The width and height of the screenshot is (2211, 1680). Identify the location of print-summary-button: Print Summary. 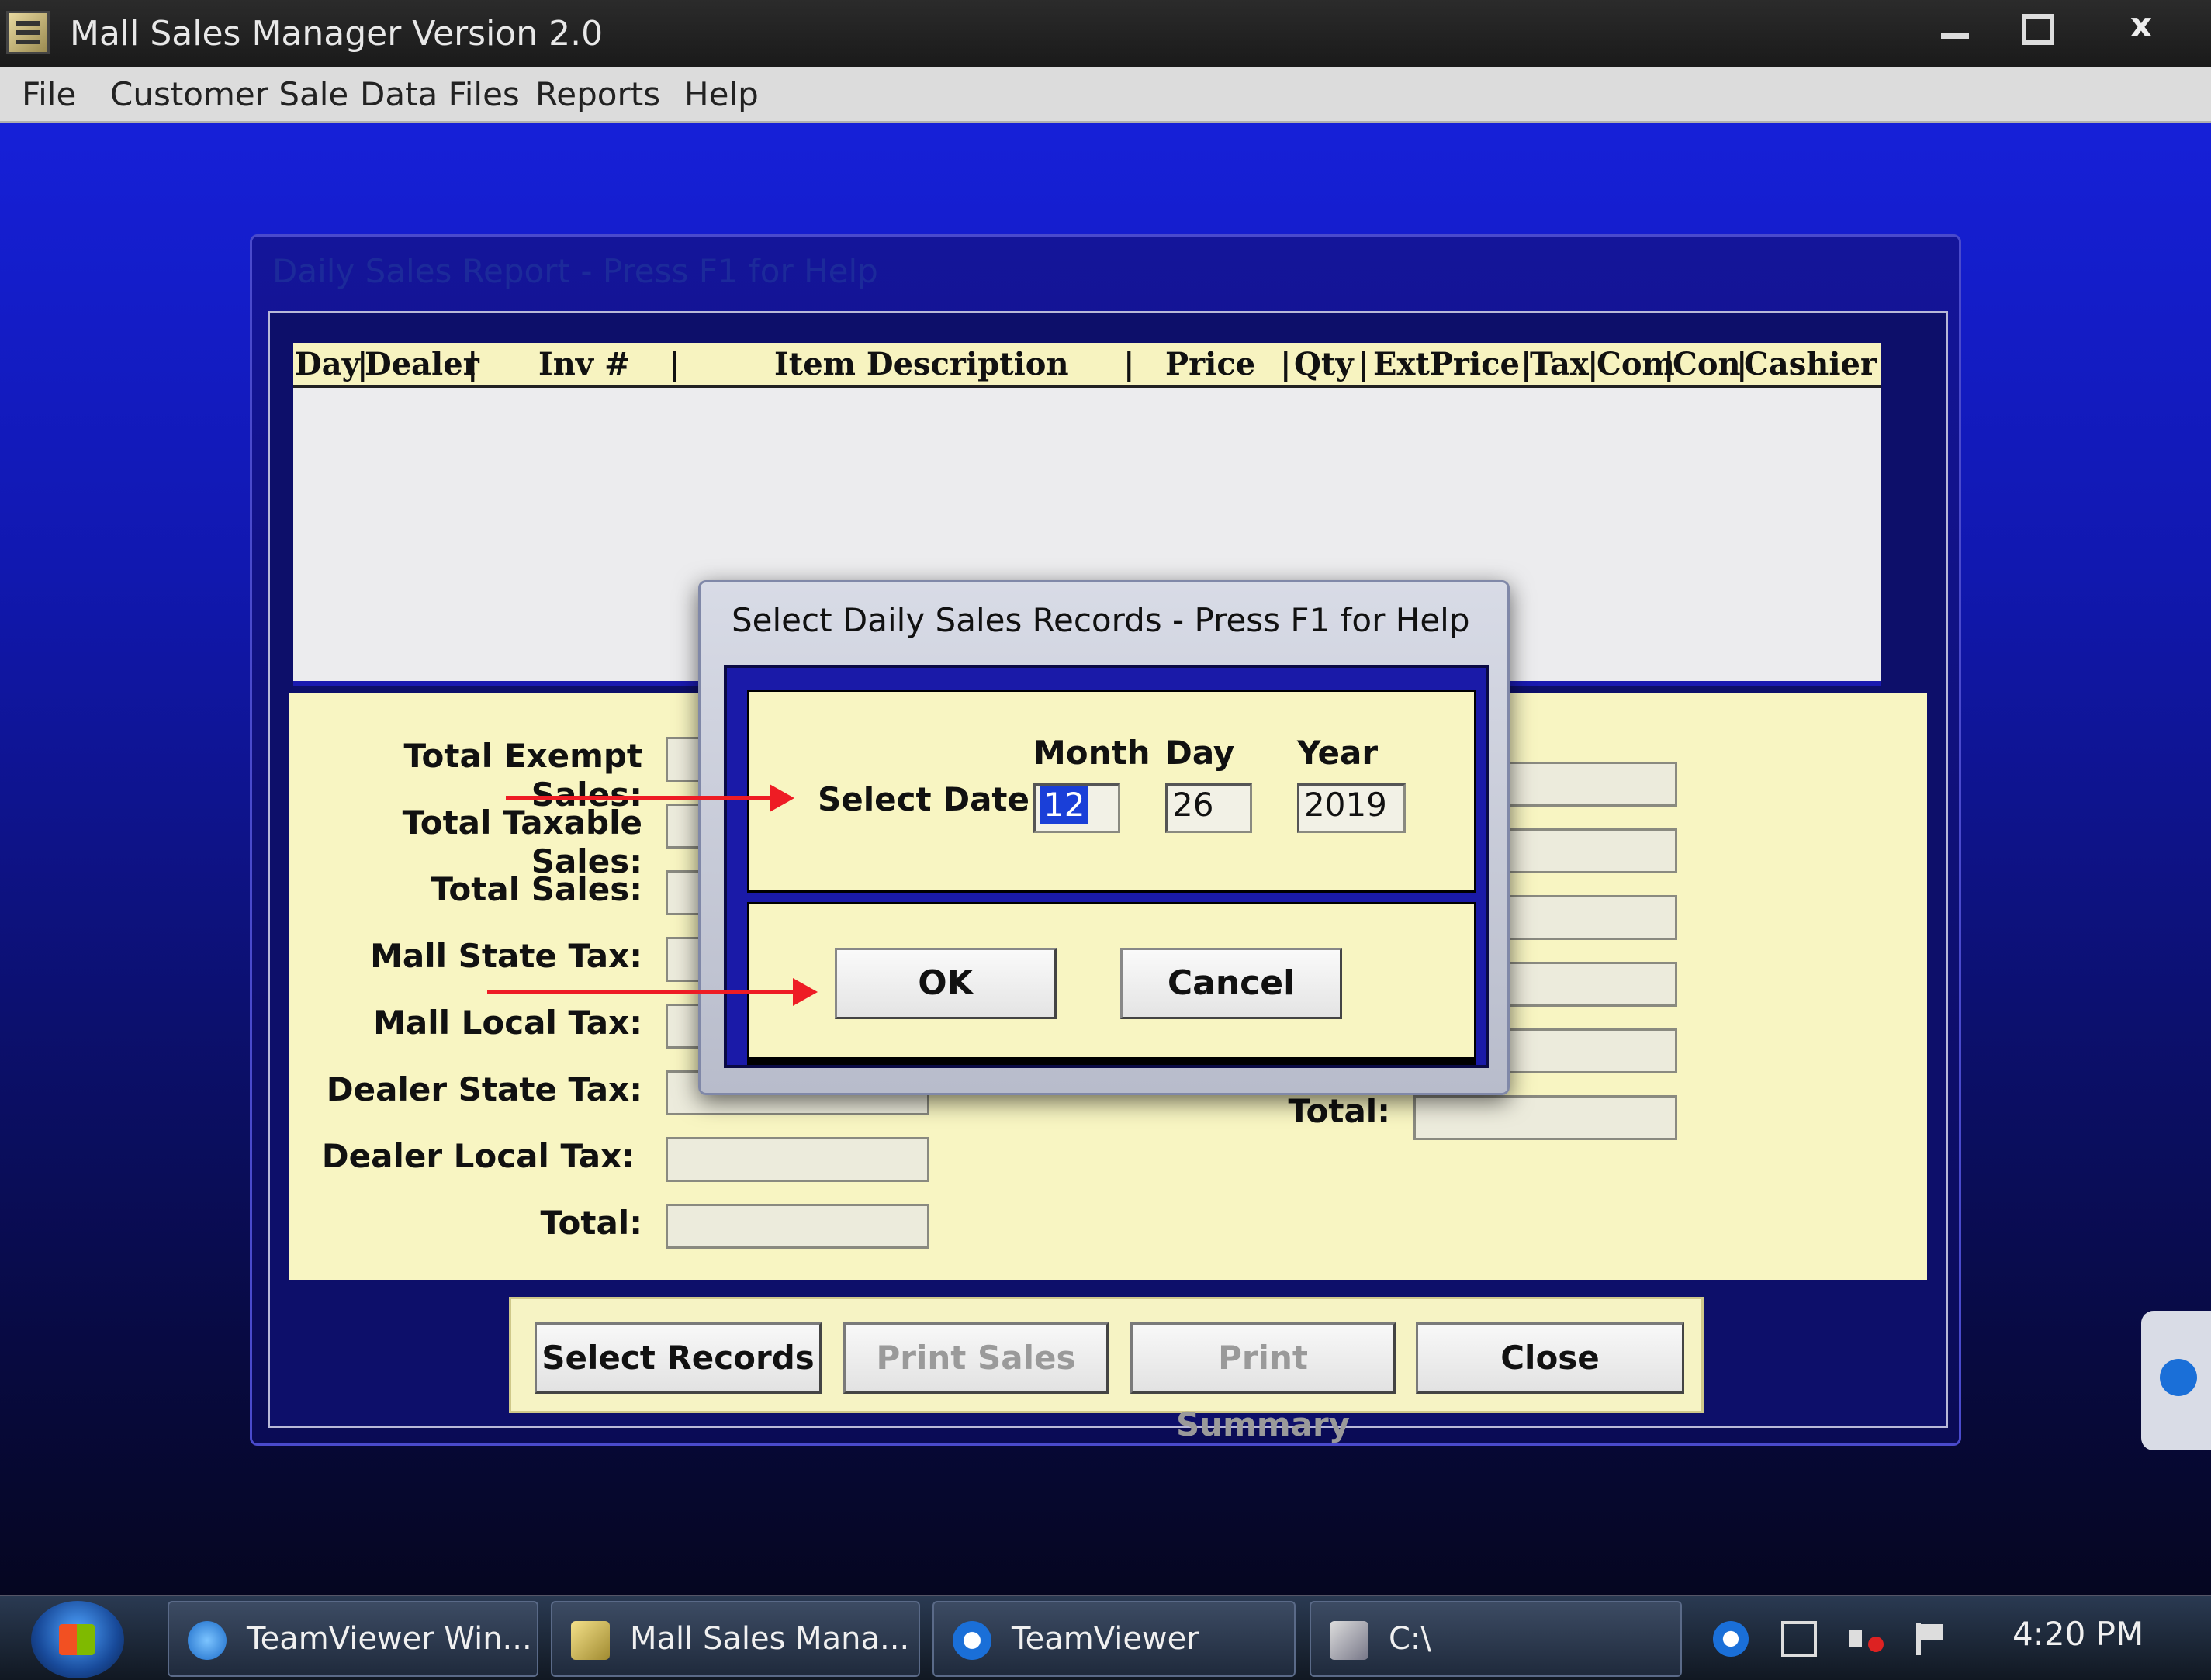
(1263, 1383).